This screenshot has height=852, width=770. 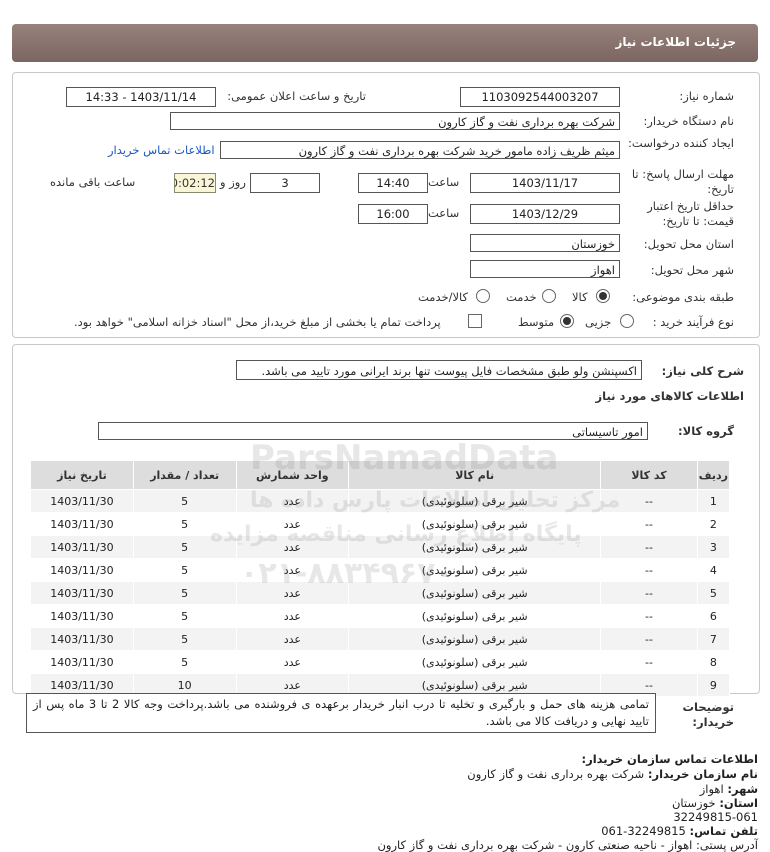 I want to click on creator-label: ایجاد کننده درخواست:, so click(x=681, y=143).